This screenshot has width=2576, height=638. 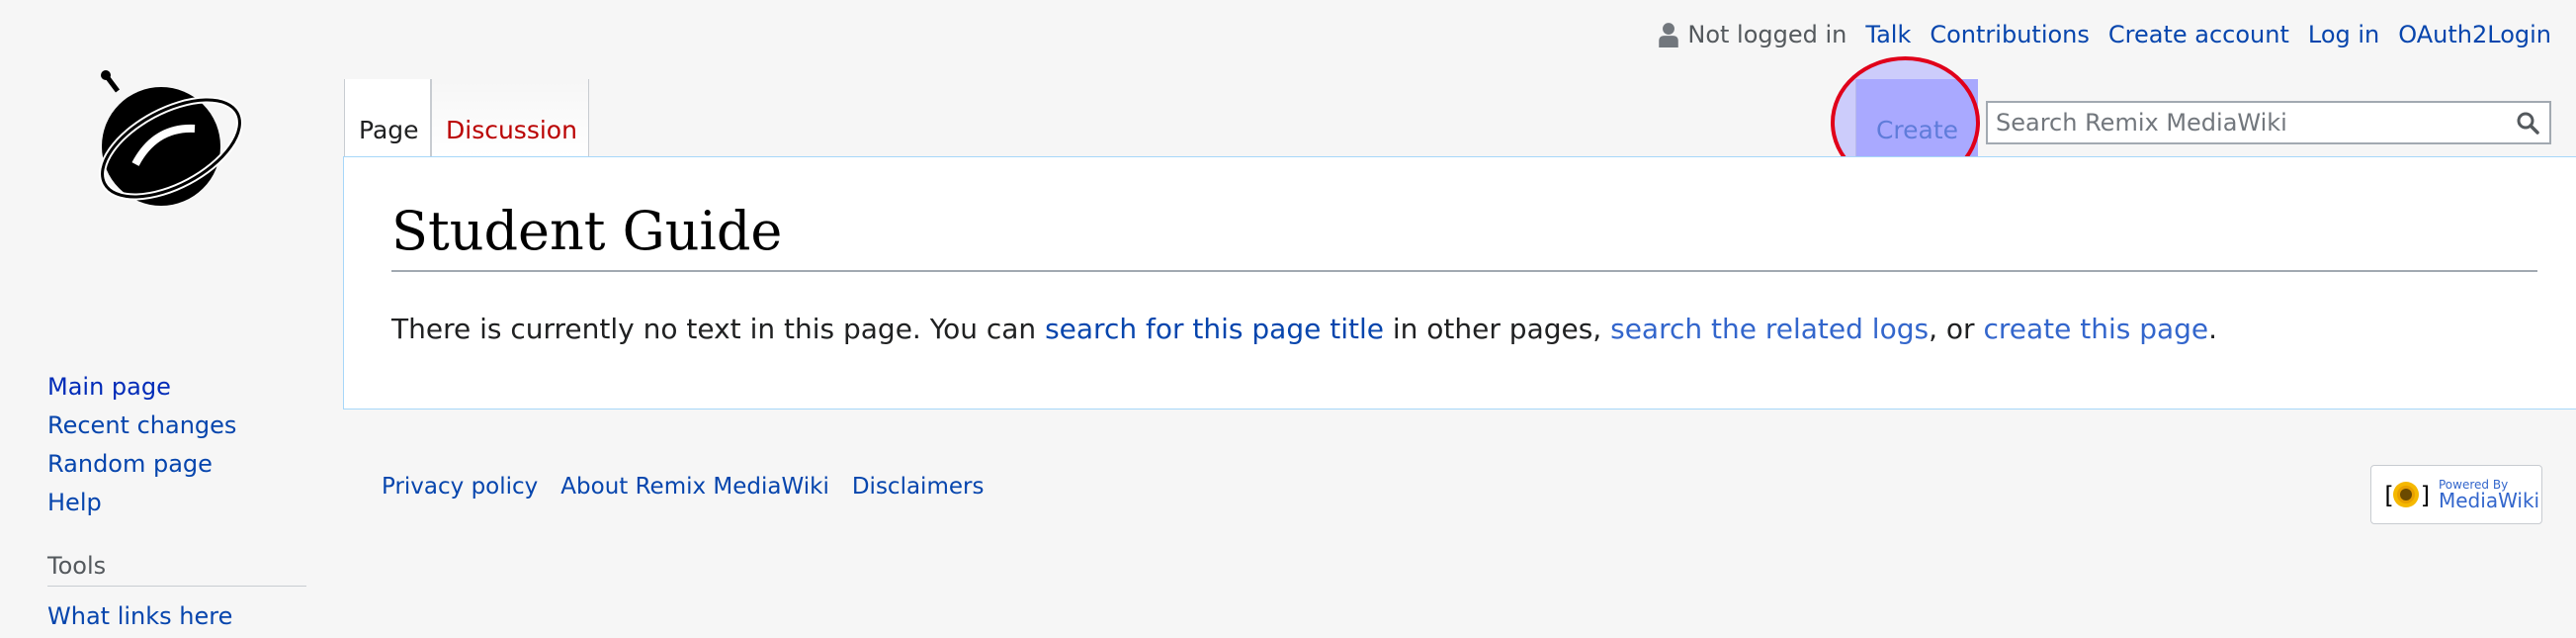 What do you see at coordinates (1464, 235) in the screenshot?
I see `page-title: Student Guide` at bounding box center [1464, 235].